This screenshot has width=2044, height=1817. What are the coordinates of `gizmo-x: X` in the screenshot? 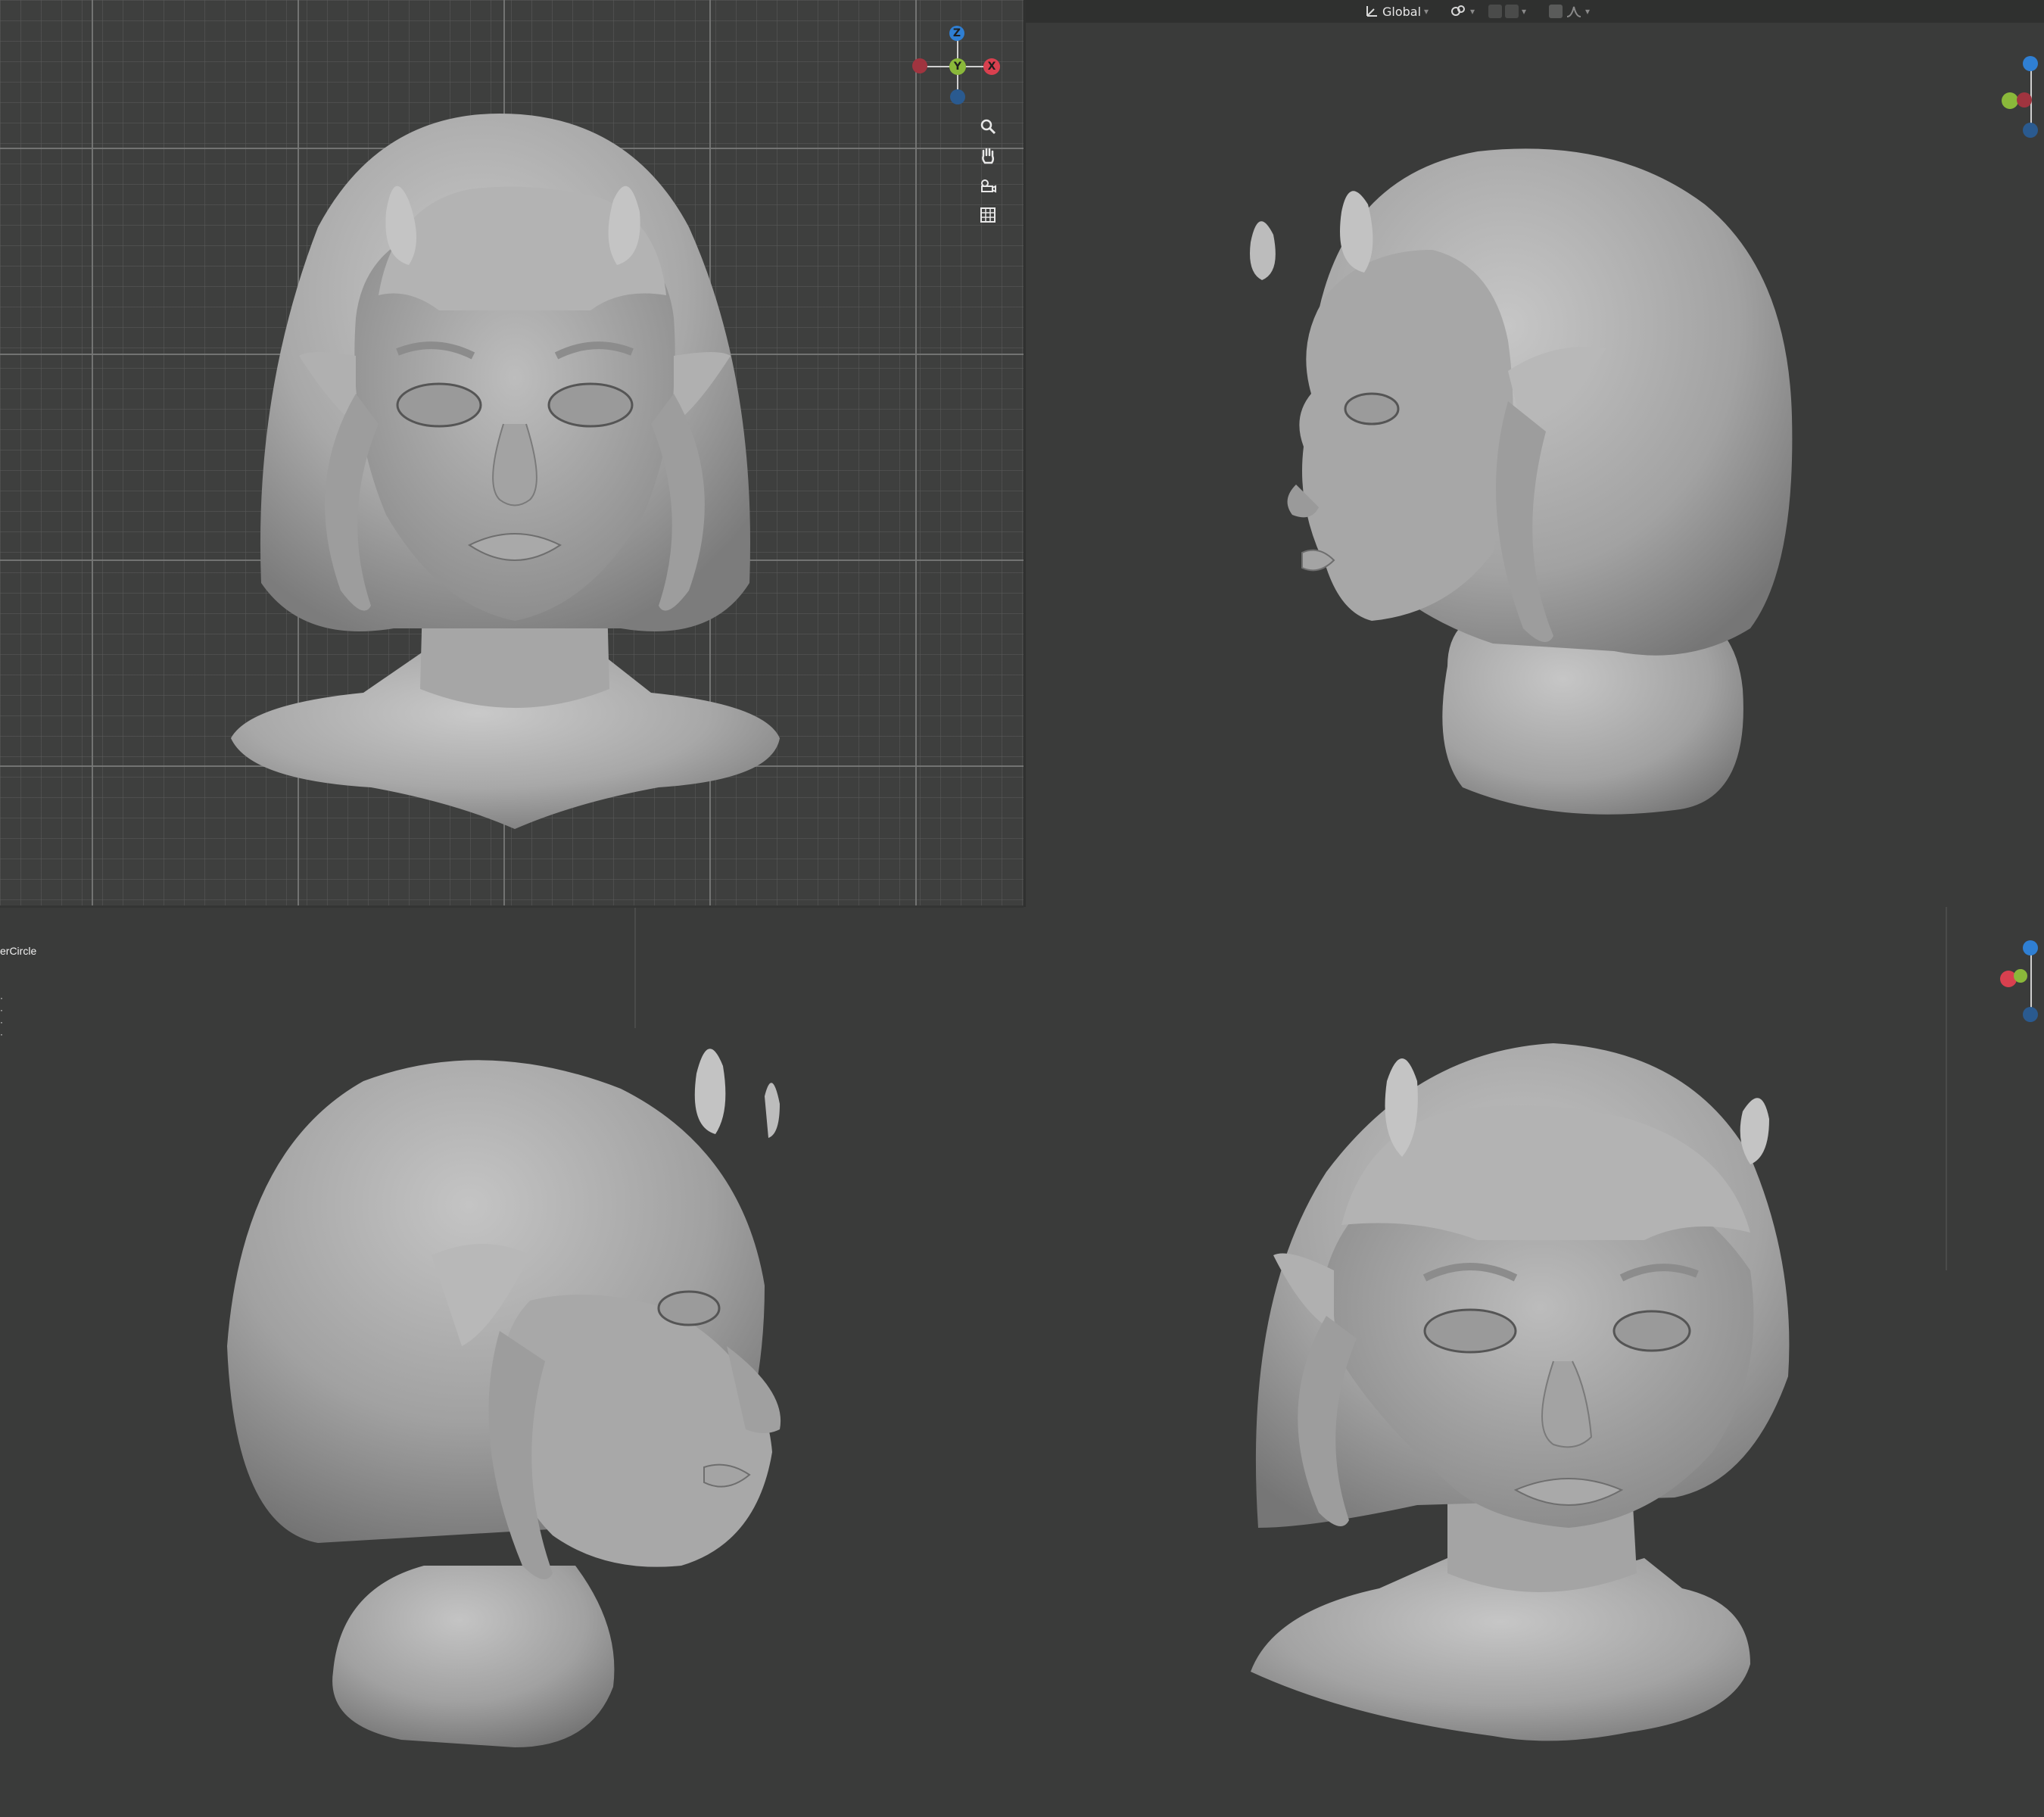 It's located at (991, 66).